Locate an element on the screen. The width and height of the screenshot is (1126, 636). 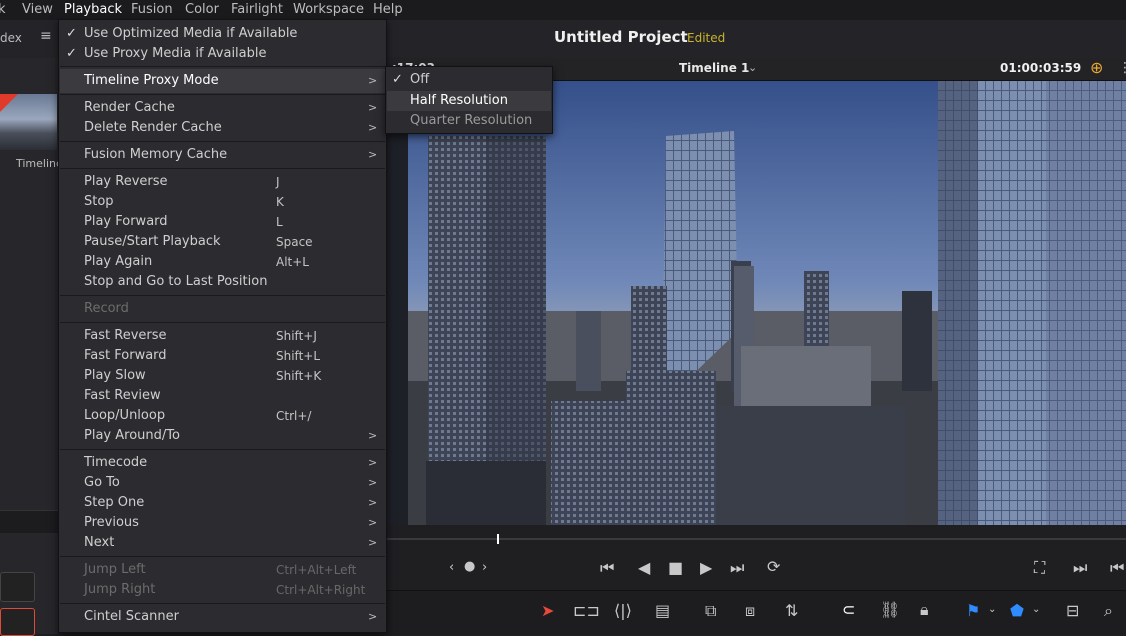
menu-item-use-proxy-media: Use Proxy Media if Available is located at coordinates (175, 53).